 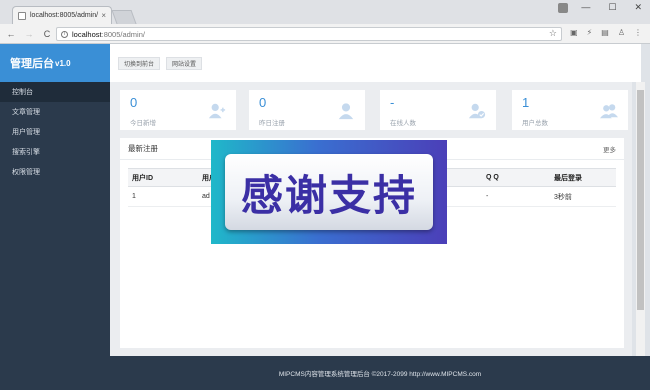 What do you see at coordinates (438, 110) in the screenshot?
I see `stat-card-online: - 在线人数` at bounding box center [438, 110].